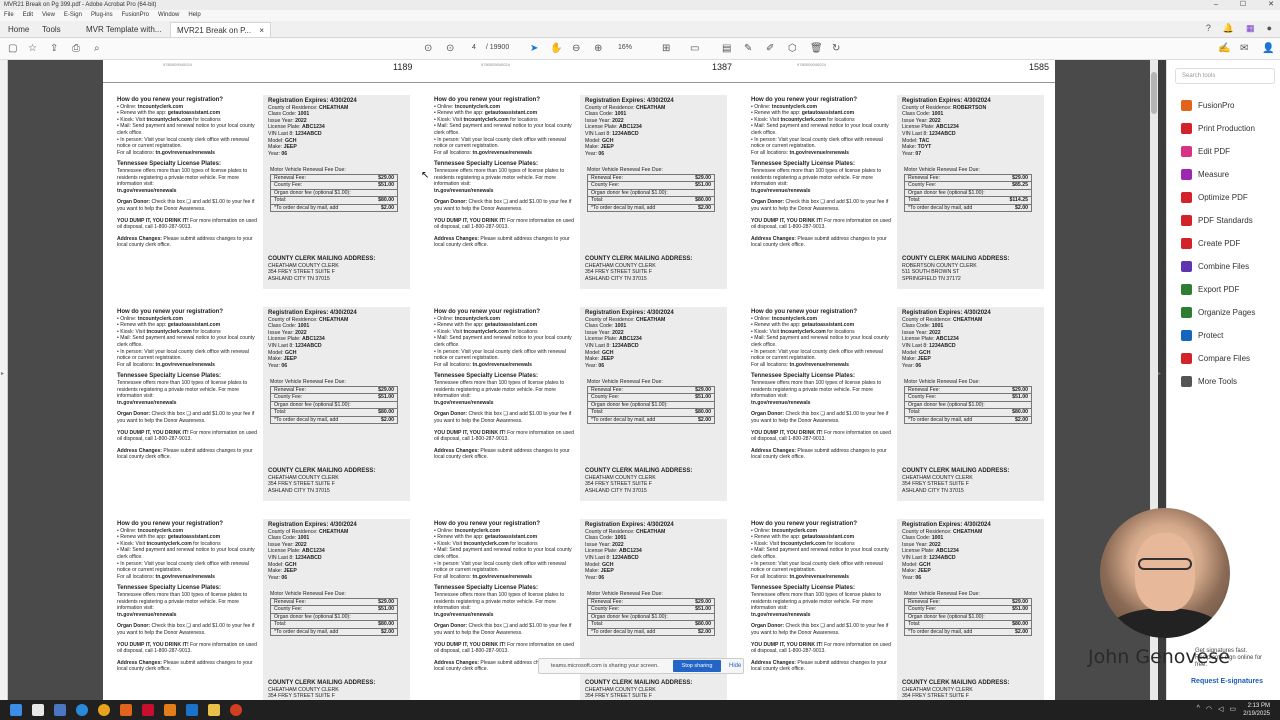 This screenshot has width=1280, height=720. What do you see at coordinates (1159, 373) in the screenshot?
I see `collapse-panel-icon: ▸` at bounding box center [1159, 373].